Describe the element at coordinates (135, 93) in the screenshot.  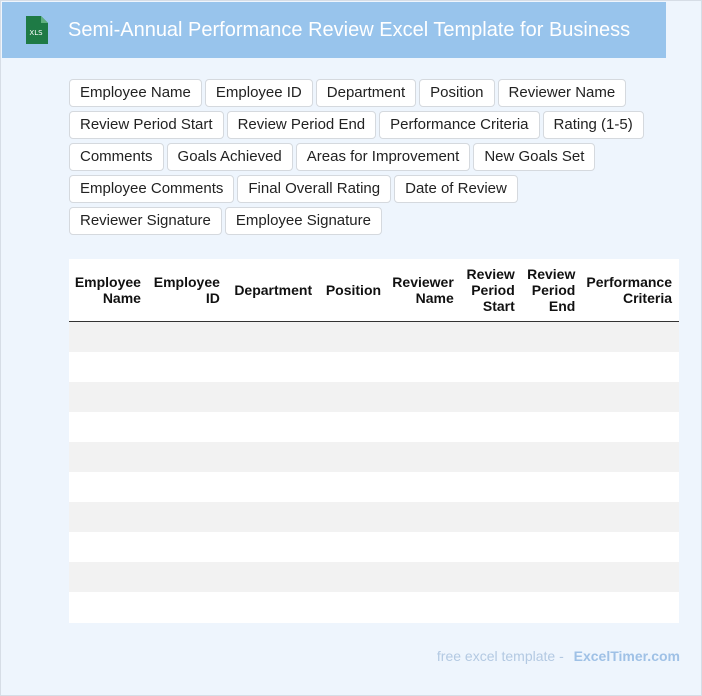
I see `field-tag: Employee Name` at that location.